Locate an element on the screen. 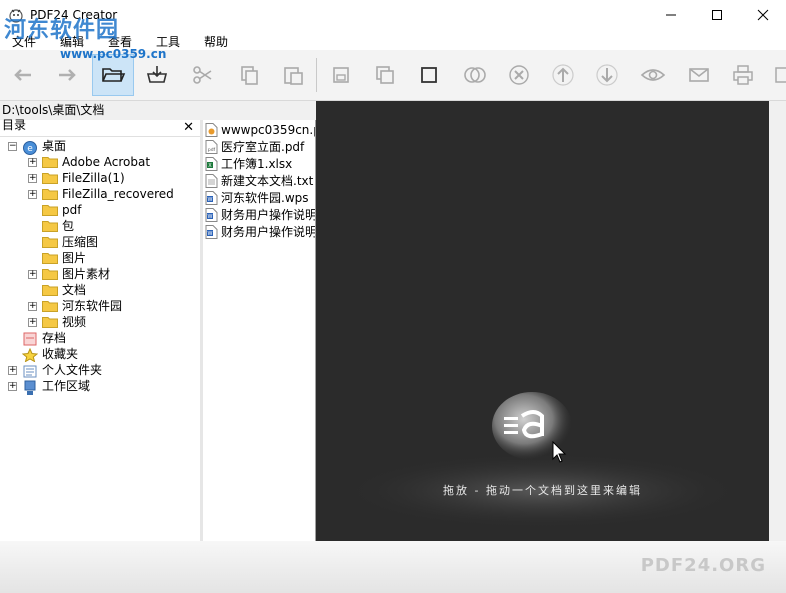 Image resolution: width=786 pixels, height=593 pixels. tree-item: − e 桌面 is located at coordinates (99, 146).